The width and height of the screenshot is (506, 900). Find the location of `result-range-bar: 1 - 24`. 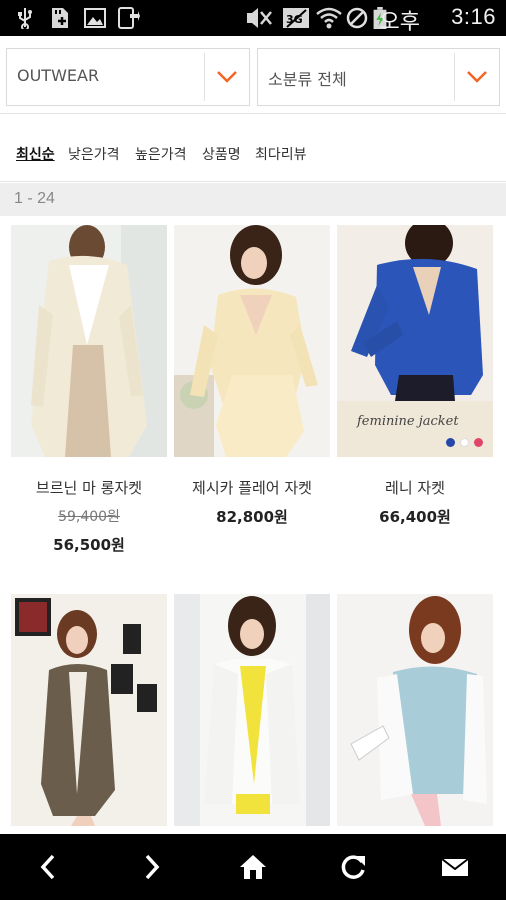

result-range-bar: 1 - 24 is located at coordinates (253, 199).